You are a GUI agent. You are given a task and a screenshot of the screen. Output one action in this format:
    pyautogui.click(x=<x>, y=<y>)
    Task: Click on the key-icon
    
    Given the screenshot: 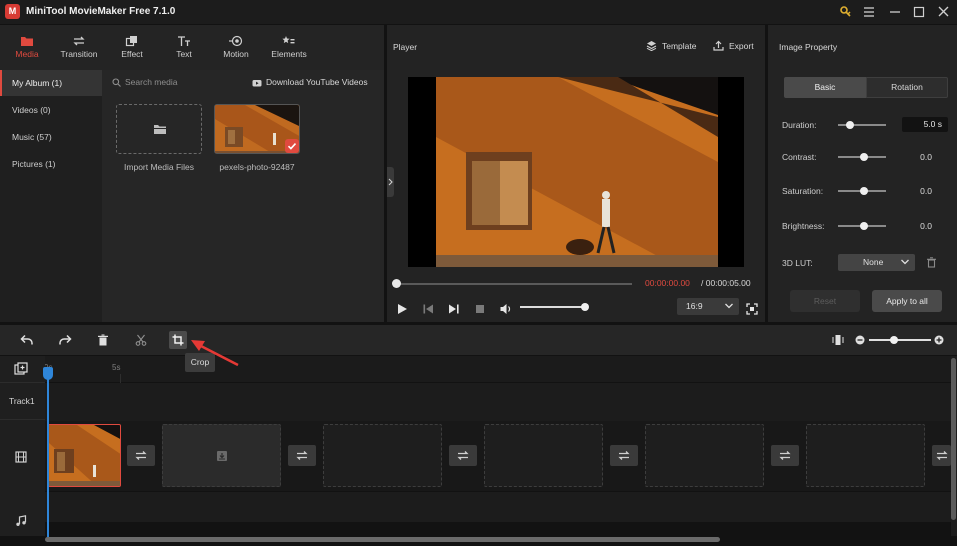 What is the action you would take?
    pyautogui.click(x=846, y=12)
    